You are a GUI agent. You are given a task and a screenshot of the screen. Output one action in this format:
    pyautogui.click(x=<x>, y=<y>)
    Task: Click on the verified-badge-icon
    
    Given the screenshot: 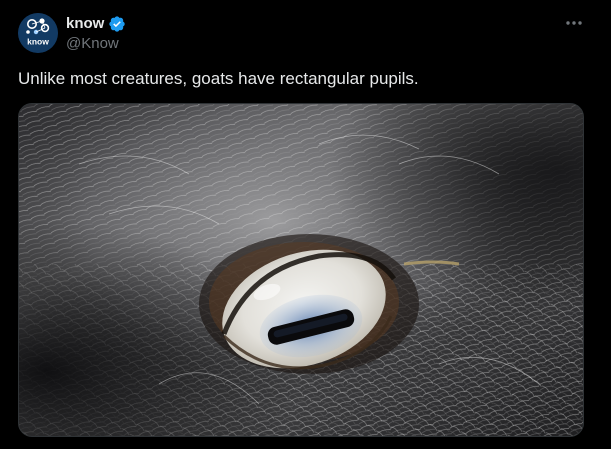 What is the action you would take?
    pyautogui.click(x=117, y=24)
    